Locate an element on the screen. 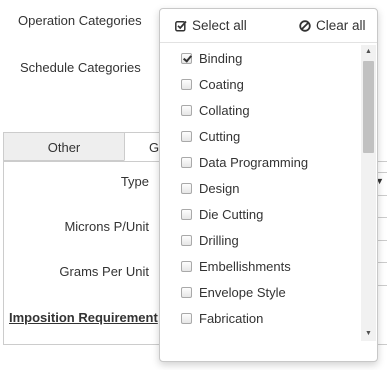 This screenshot has height=370, width=387. category-option-label: Drilling is located at coordinates (219, 240).